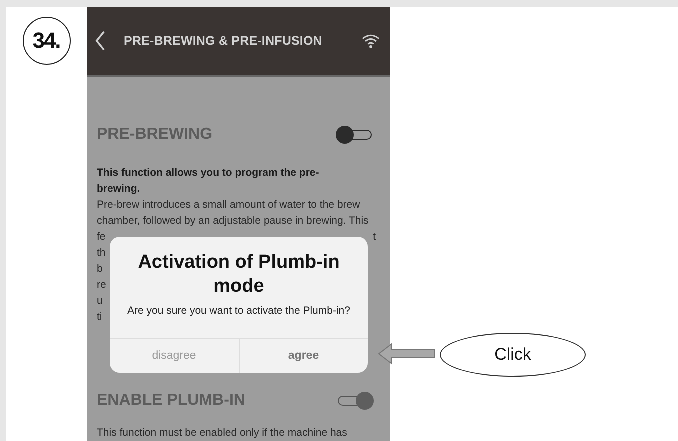  Describe the element at coordinates (100, 269) in the screenshot. I see `description-text: b` at that location.